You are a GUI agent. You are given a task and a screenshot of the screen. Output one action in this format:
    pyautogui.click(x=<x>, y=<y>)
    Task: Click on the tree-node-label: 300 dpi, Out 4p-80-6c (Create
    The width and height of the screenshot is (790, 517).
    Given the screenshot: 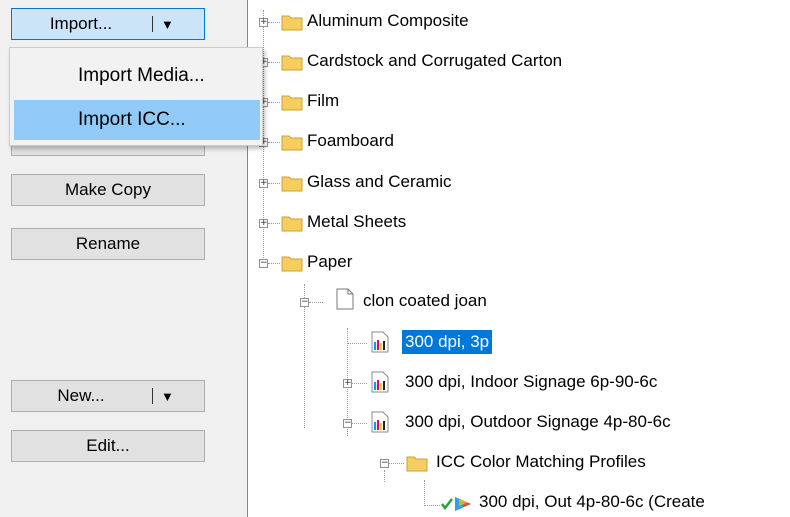 What is the action you would take?
    pyautogui.click(x=592, y=502)
    